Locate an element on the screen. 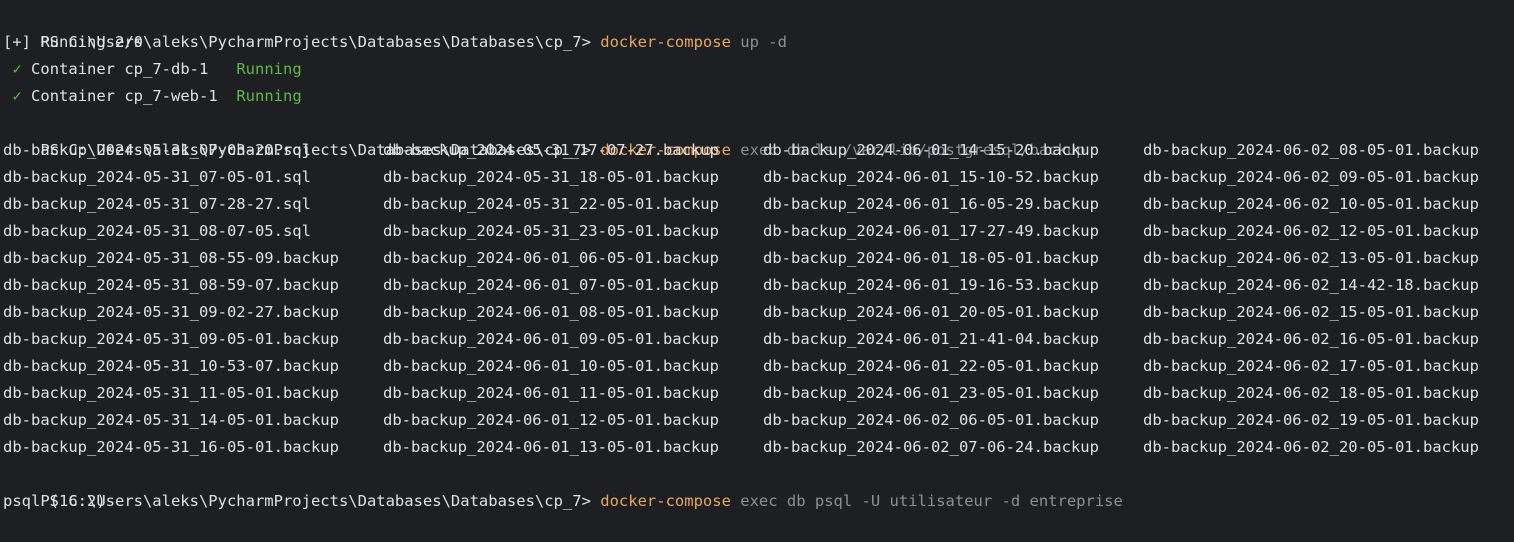  backup-file-name: db-backup_2024-06-01_15-10-52.backup is located at coordinates (931, 177).